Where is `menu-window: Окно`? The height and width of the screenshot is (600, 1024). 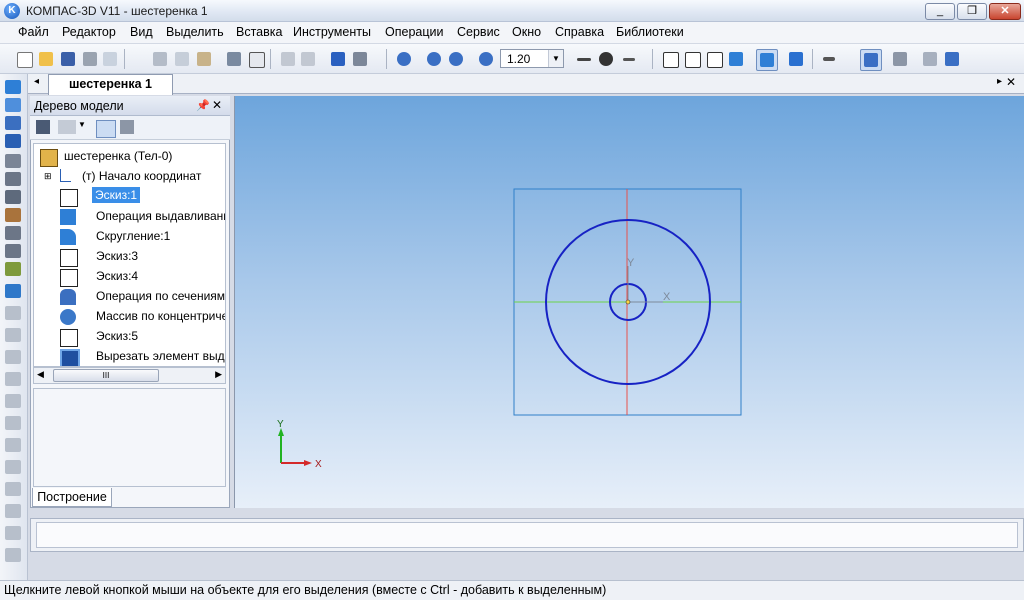 menu-window: Окно is located at coordinates (526, 32).